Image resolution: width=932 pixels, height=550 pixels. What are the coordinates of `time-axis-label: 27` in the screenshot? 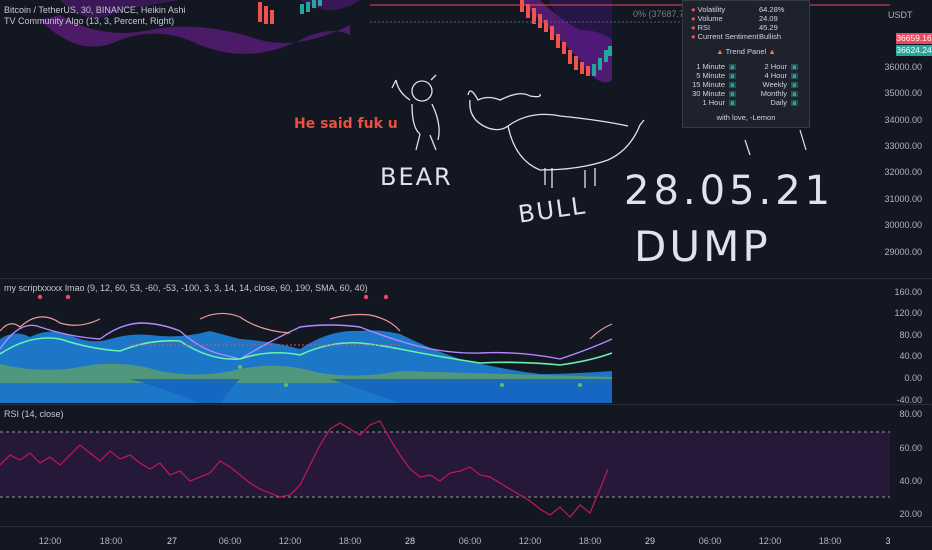 It's located at (172, 541).